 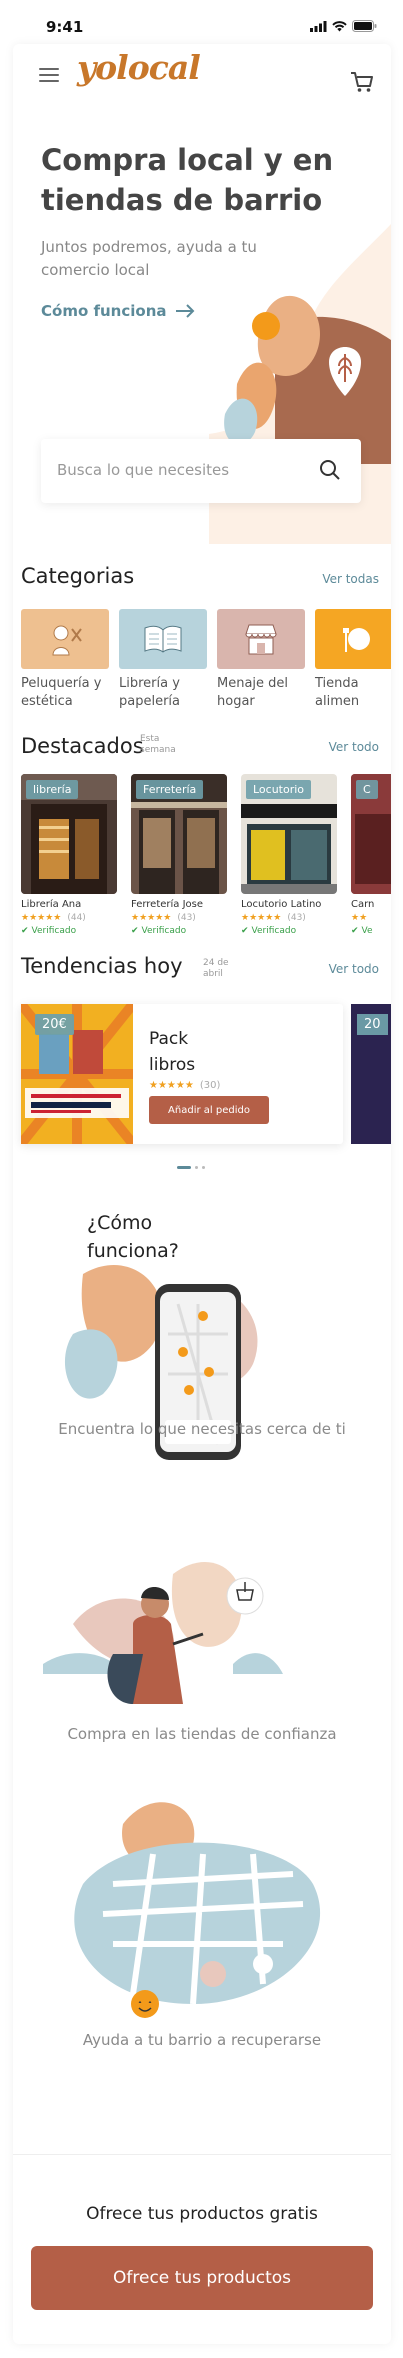 What do you see at coordinates (362, 81) in the screenshot?
I see `cart-icon` at bounding box center [362, 81].